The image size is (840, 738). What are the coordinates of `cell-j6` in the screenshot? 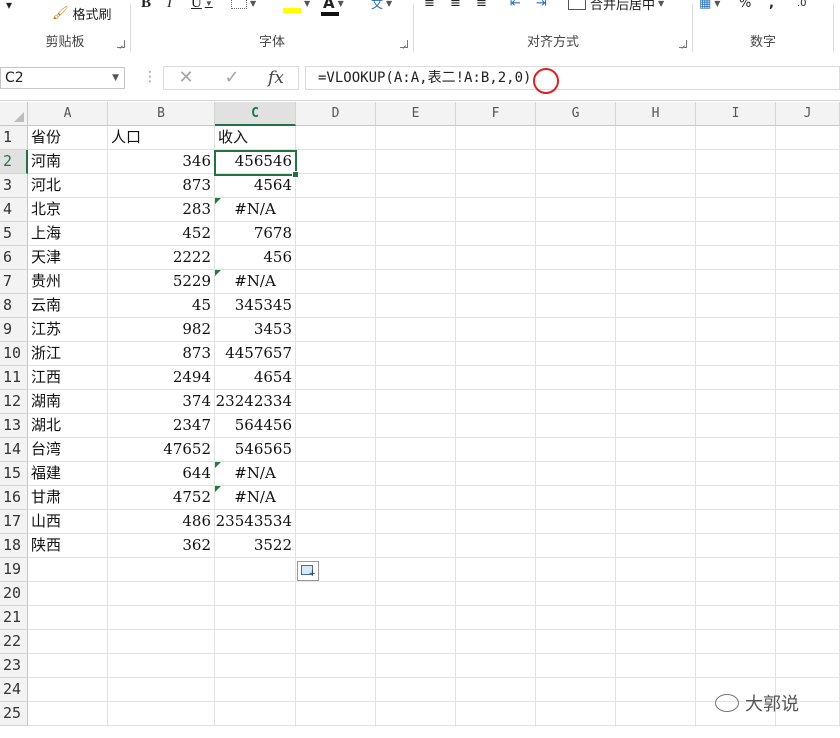 It's located at (808, 258).